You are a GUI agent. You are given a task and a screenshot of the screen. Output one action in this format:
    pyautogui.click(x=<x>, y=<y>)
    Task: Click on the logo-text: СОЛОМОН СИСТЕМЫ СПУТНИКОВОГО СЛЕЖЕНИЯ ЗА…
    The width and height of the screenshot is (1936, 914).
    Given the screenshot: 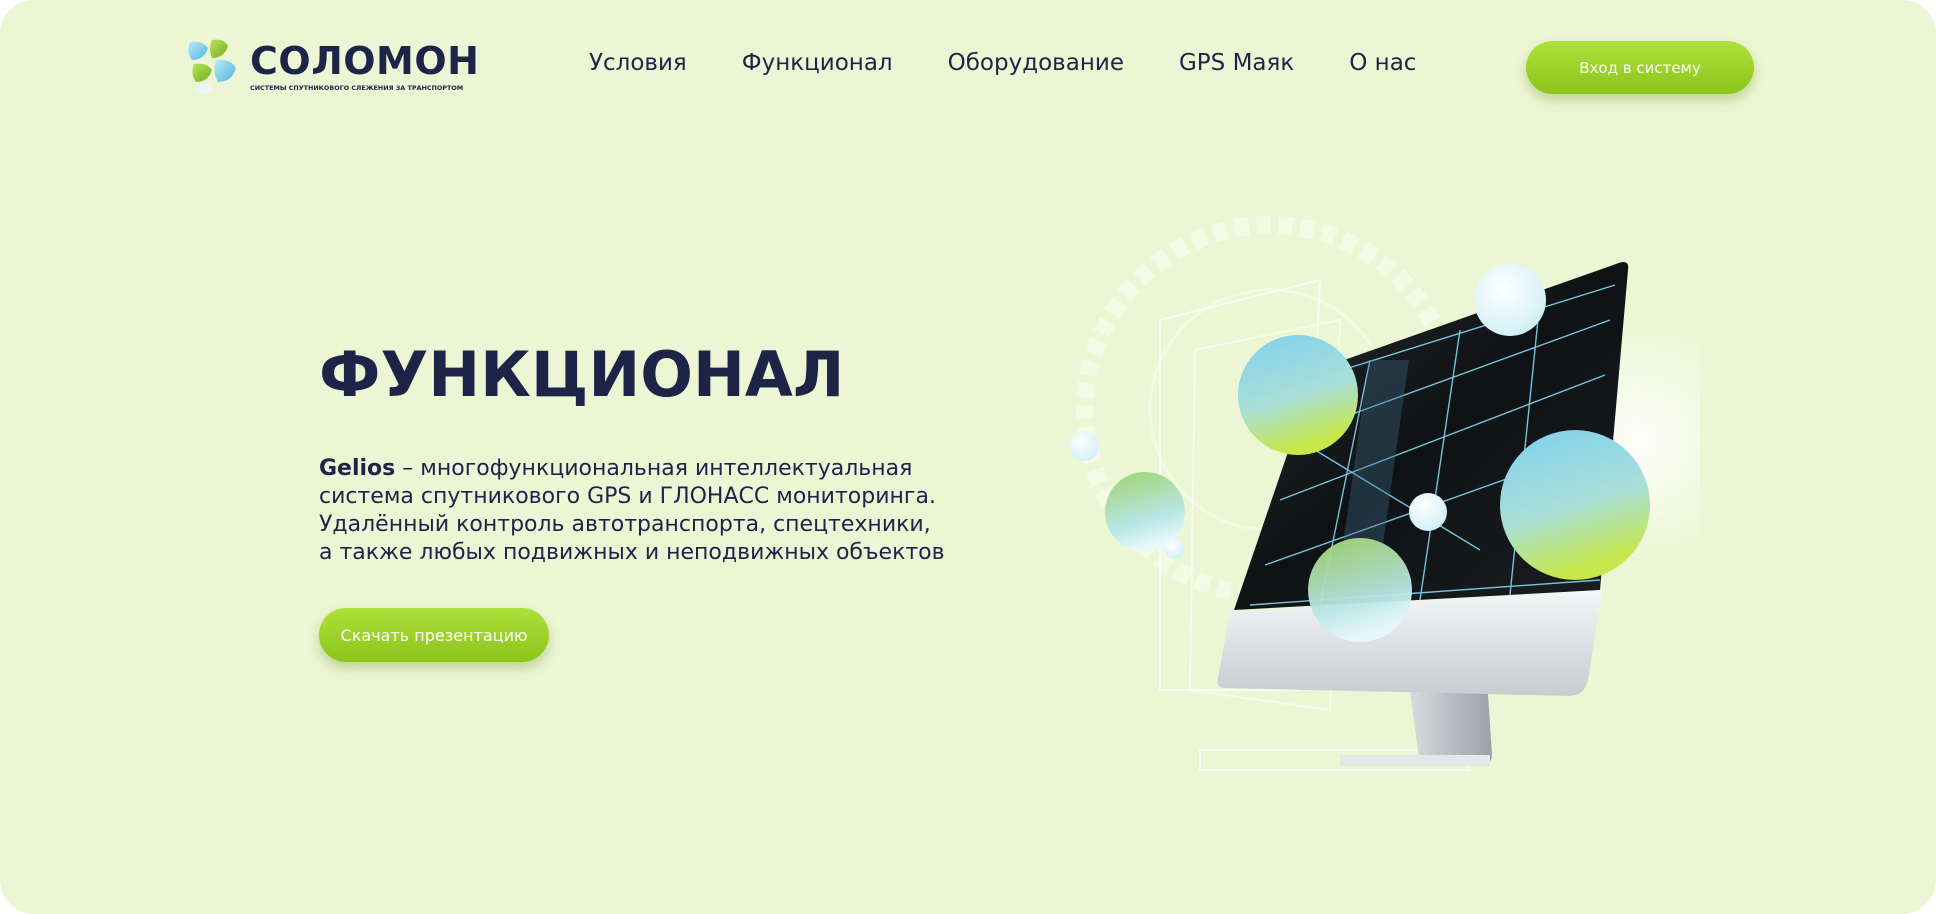 What is the action you would take?
    pyautogui.click(x=364, y=67)
    